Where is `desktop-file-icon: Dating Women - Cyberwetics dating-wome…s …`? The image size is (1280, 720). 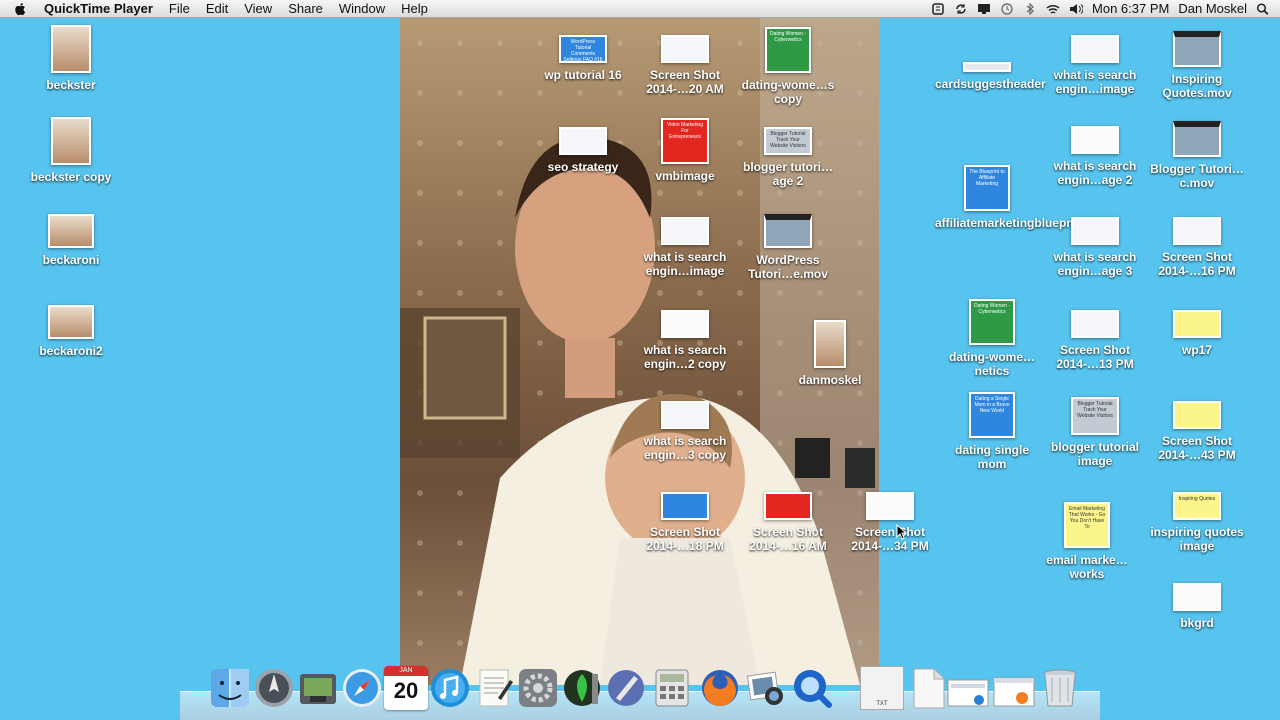 desktop-file-icon: Dating Women - Cyberwetics dating-wome…s … is located at coordinates (788, 66).